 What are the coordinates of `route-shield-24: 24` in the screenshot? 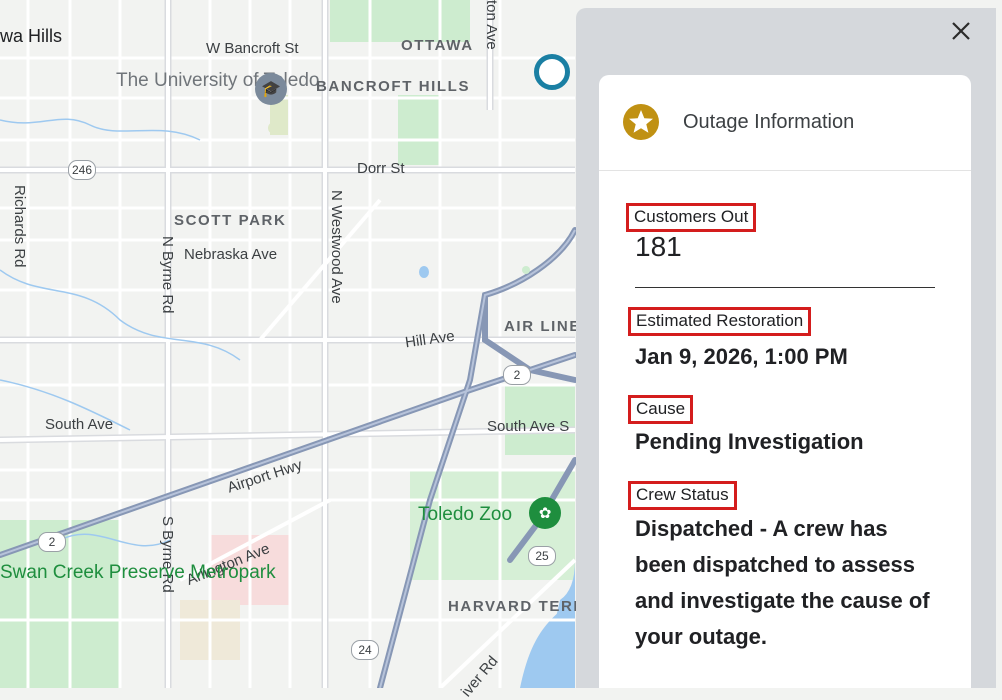 It's located at (365, 650).